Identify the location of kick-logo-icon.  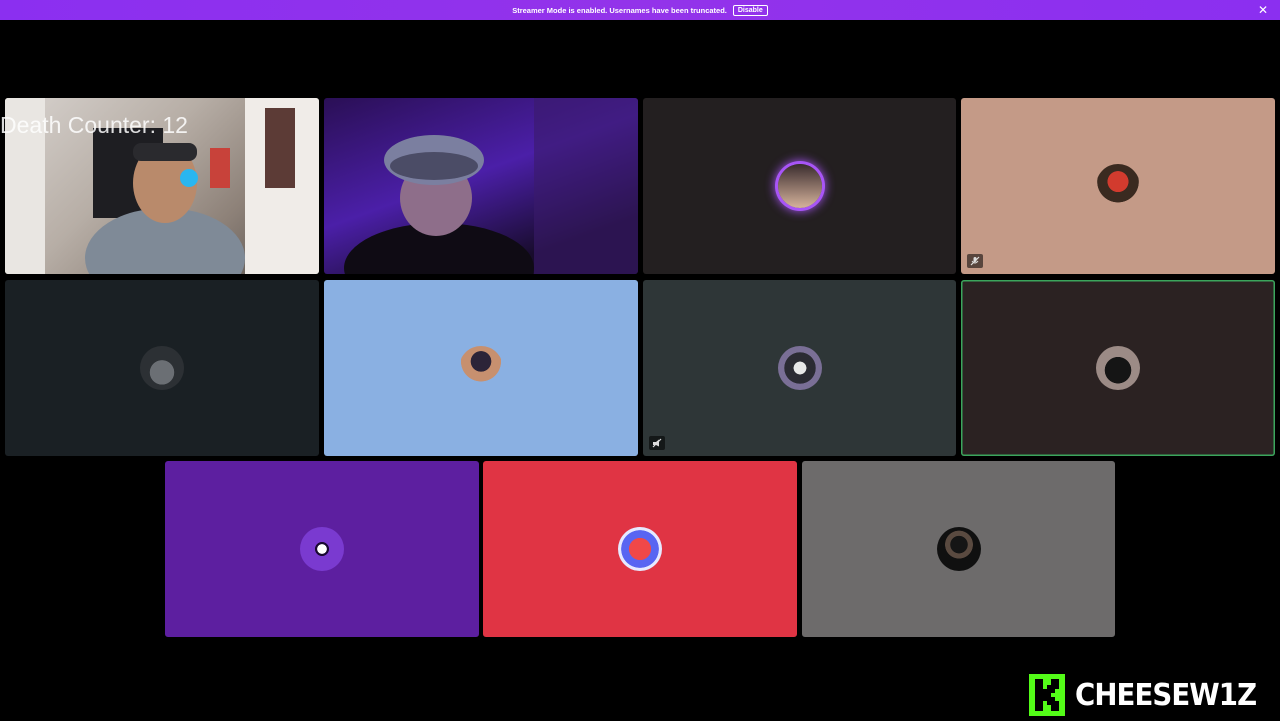
(1047, 695).